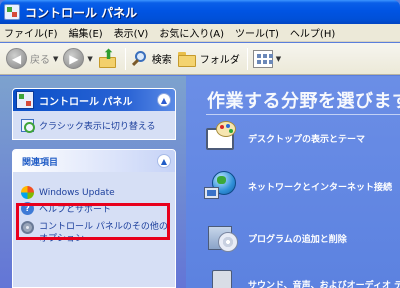  I want to click on title-bar: コントロール パネル, so click(200, 12).